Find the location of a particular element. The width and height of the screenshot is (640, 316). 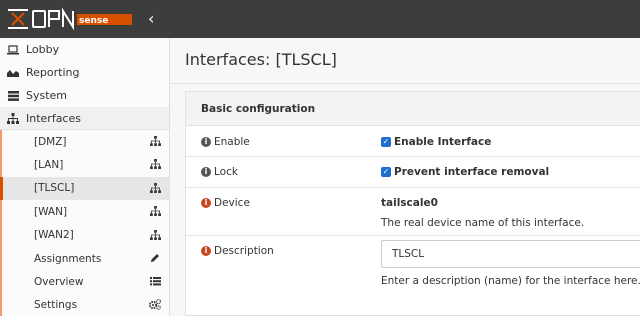

sidebar-item-label: [TLSCL] is located at coordinates (54, 188).